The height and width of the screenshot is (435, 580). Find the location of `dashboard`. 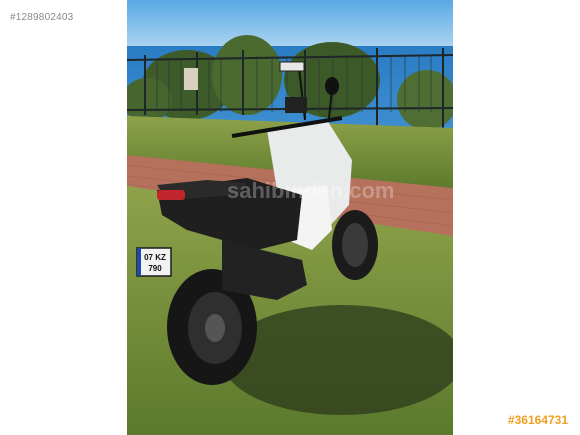

dashboard is located at coordinates (296, 105).